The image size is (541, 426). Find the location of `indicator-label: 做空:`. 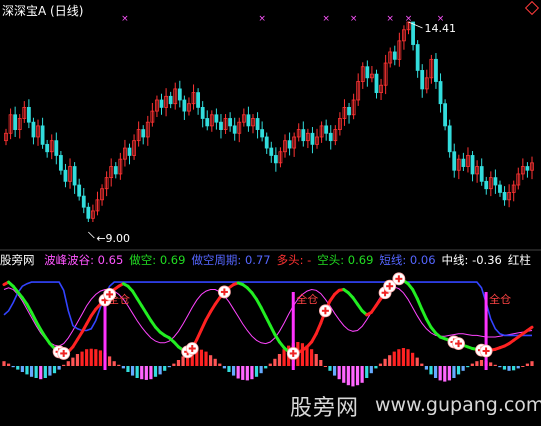

indicator-label: 做空: is located at coordinates (143, 260).